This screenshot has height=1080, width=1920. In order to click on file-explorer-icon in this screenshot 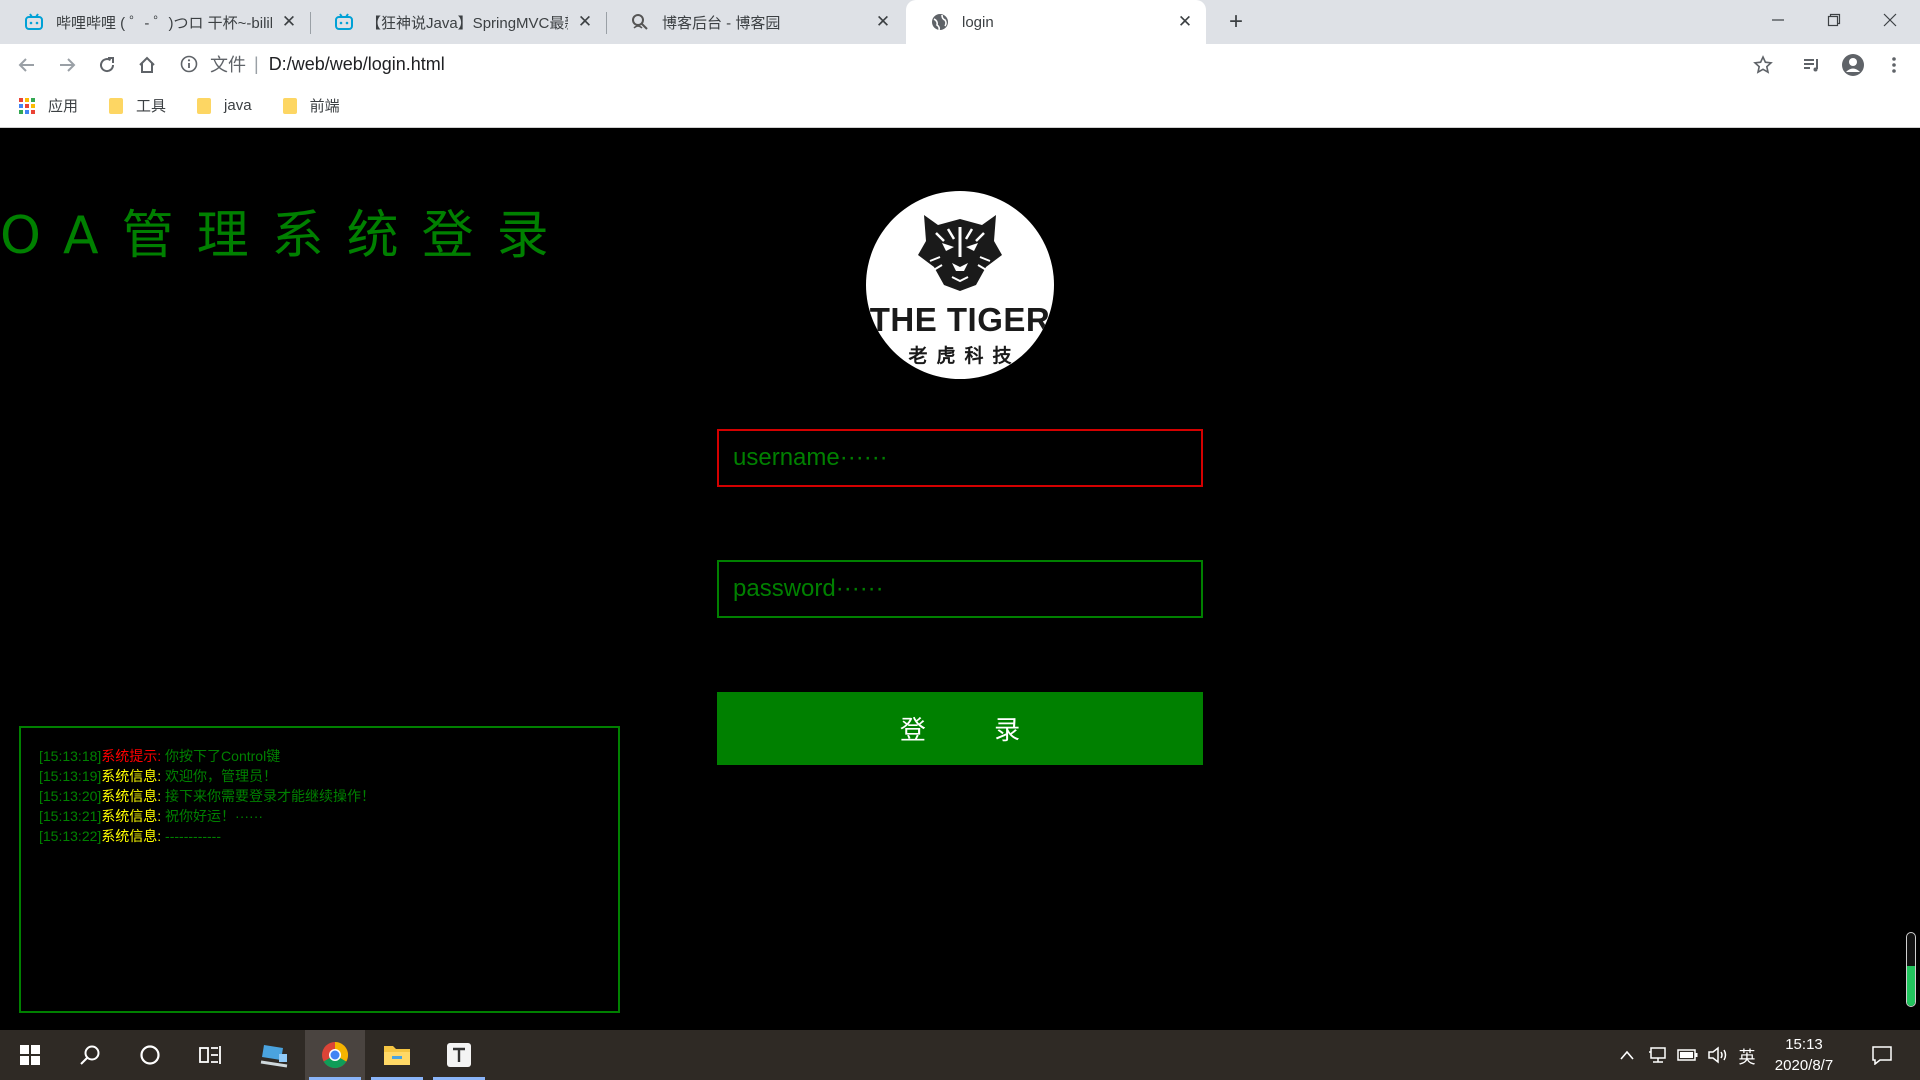, I will do `click(397, 1055)`.